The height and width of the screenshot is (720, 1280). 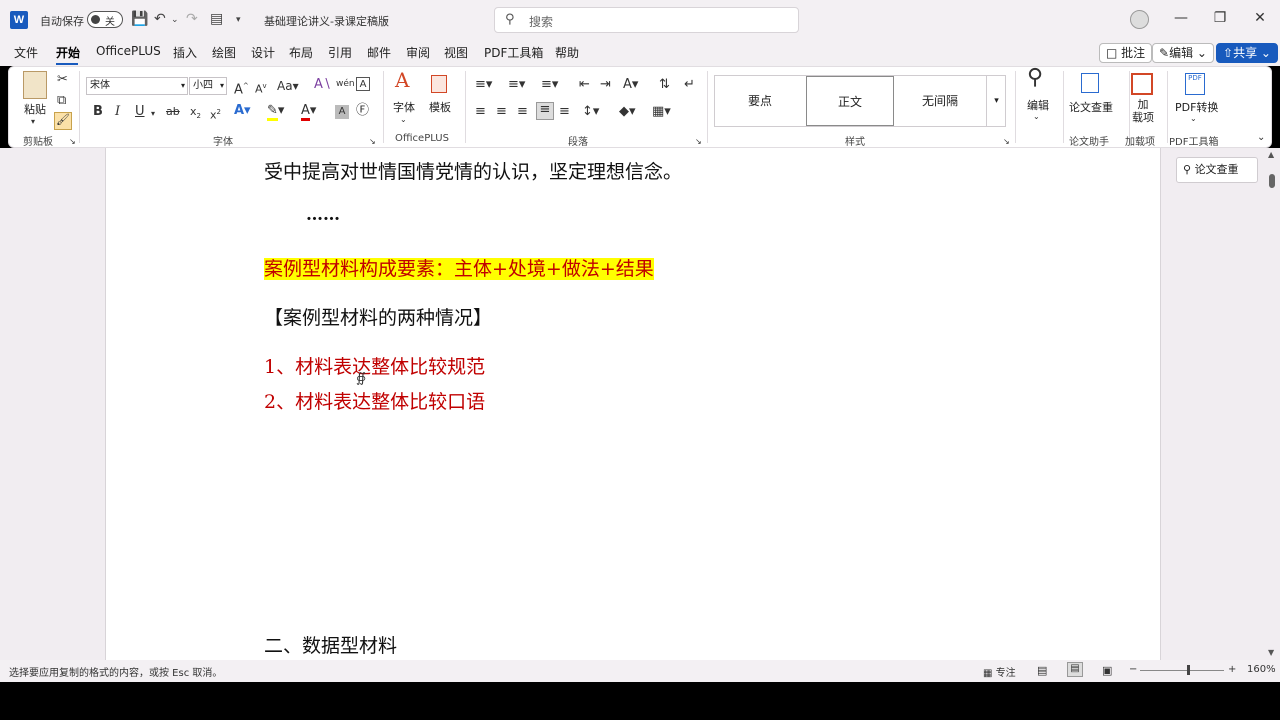 I want to click on zoom-slider-thumb, so click(x=1188, y=670).